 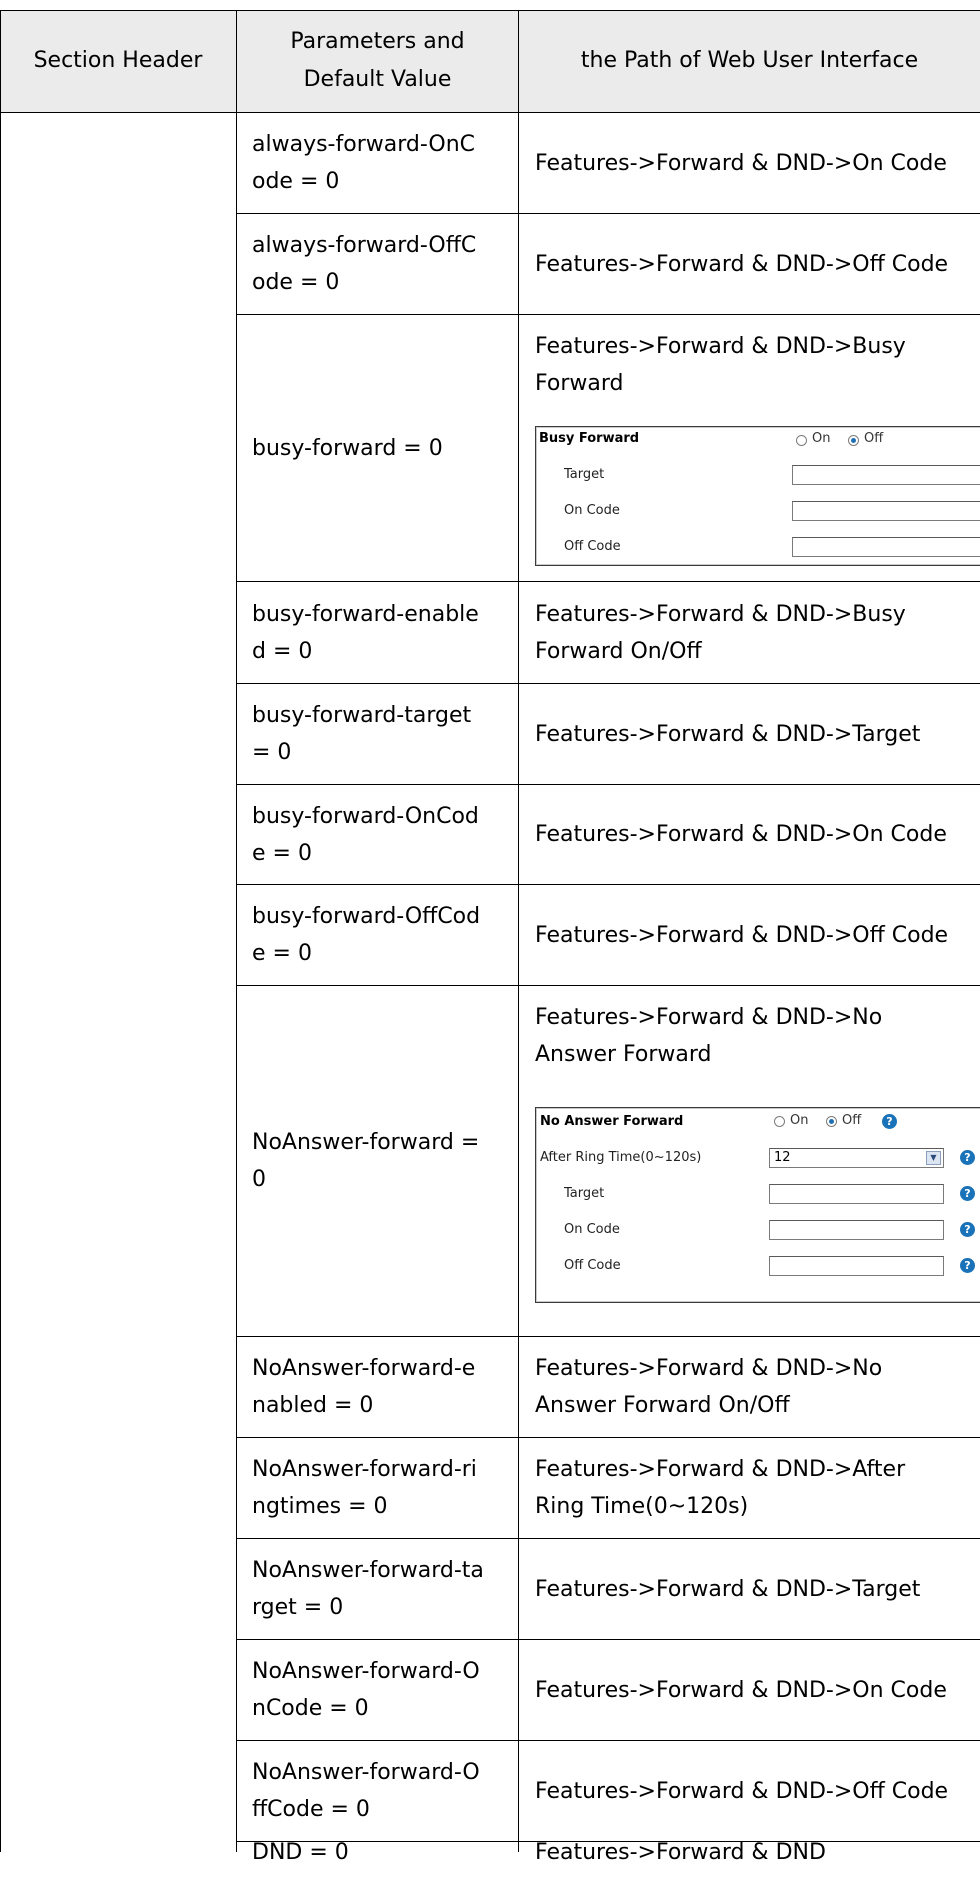 What do you see at coordinates (313, 1405) in the screenshot?
I see `param-line2: nabled = 0` at bounding box center [313, 1405].